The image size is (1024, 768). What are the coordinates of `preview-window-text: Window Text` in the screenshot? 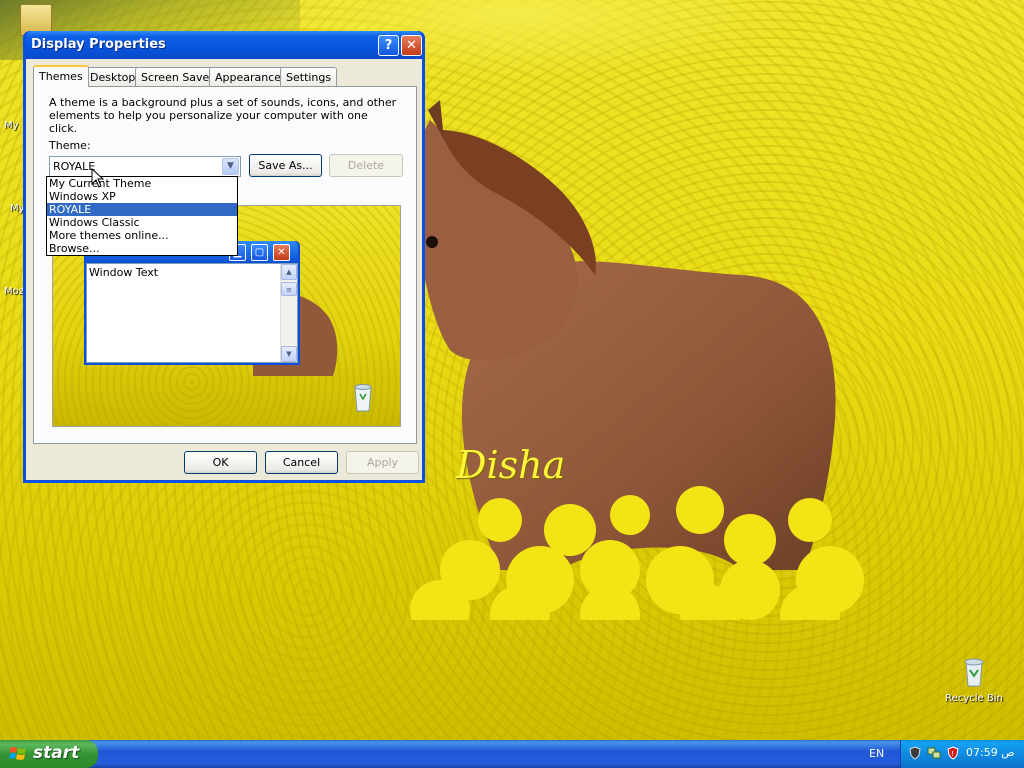 It's located at (124, 272).